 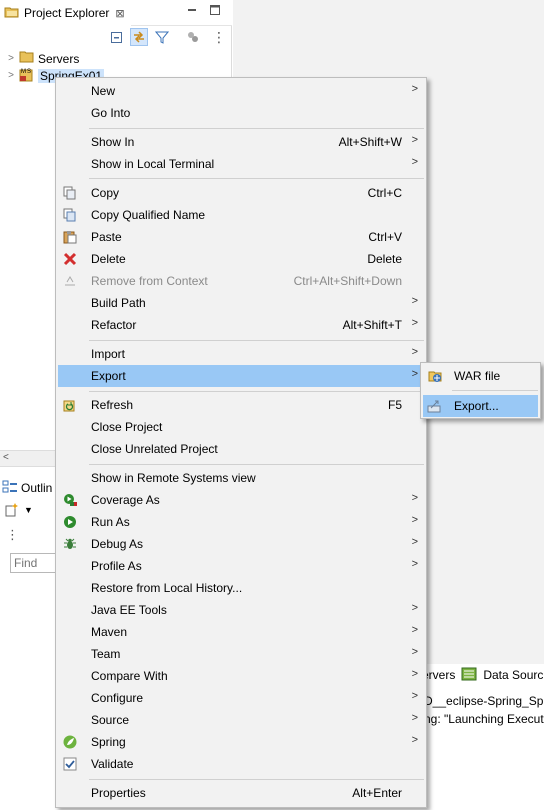 I want to click on find-input, so click(x=34, y=563).